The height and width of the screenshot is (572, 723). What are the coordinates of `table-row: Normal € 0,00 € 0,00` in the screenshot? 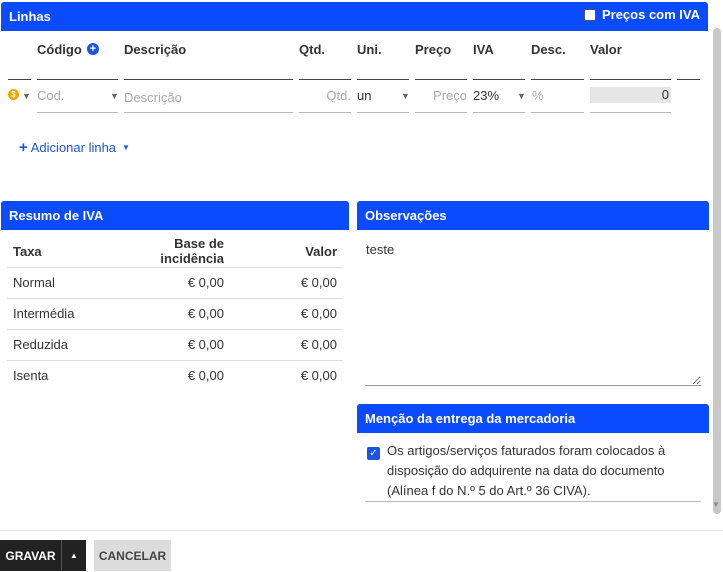 It's located at (175, 283).